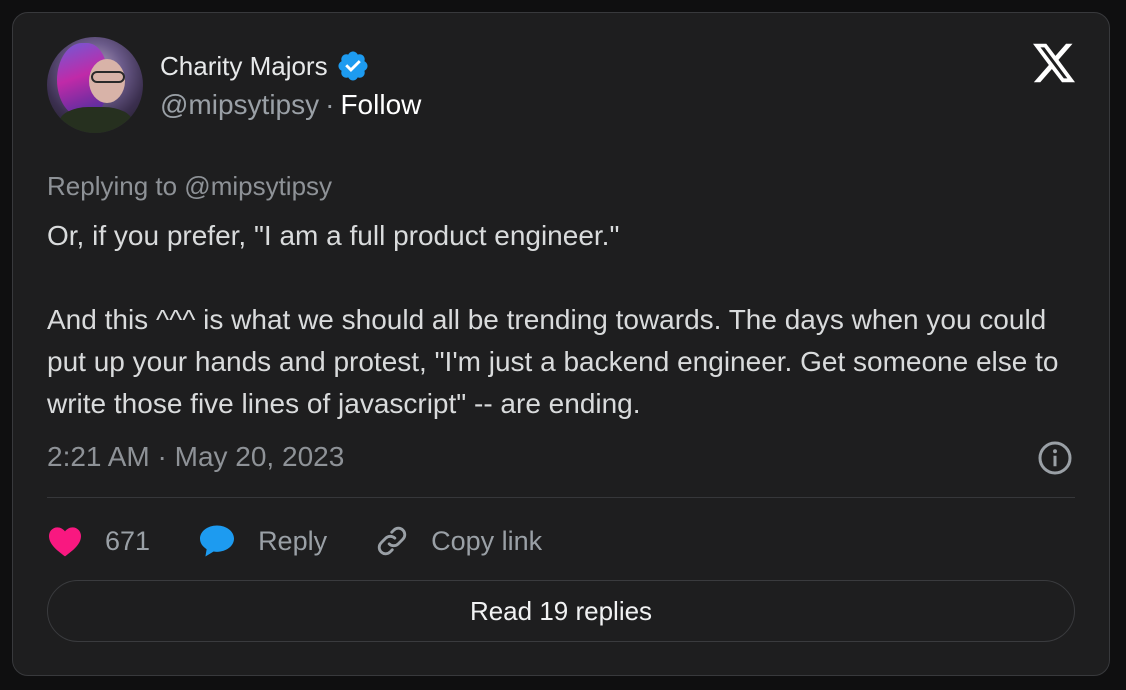 This screenshot has width=1126, height=690. Describe the element at coordinates (217, 541) in the screenshot. I see `speech-bubble-icon` at that location.